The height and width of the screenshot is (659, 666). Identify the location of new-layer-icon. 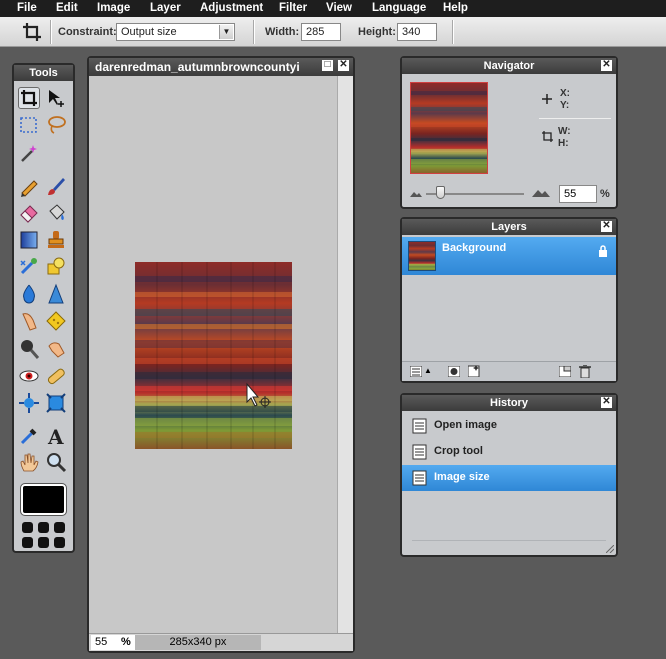
(565, 371).